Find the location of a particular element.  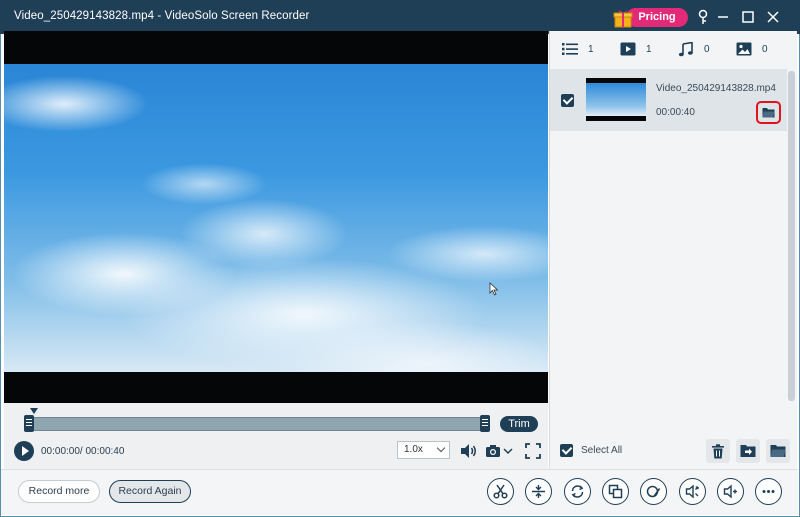

trash-icon is located at coordinates (718, 450).